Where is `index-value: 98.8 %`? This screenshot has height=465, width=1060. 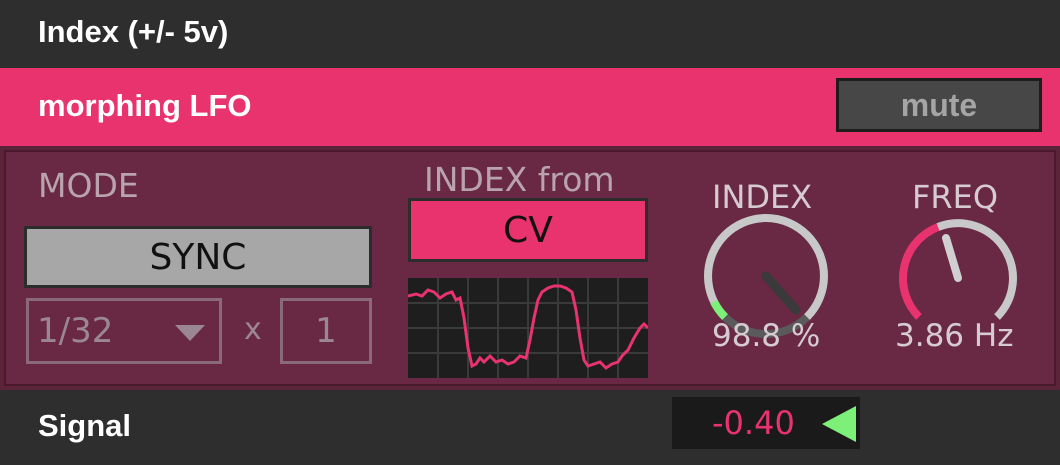
index-value: 98.8 % is located at coordinates (766, 336).